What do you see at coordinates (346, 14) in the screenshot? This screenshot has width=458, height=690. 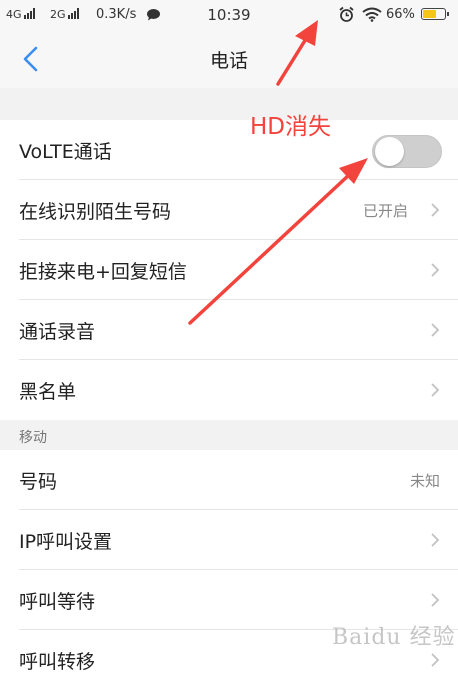 I see `alarm-clock-icon` at bounding box center [346, 14].